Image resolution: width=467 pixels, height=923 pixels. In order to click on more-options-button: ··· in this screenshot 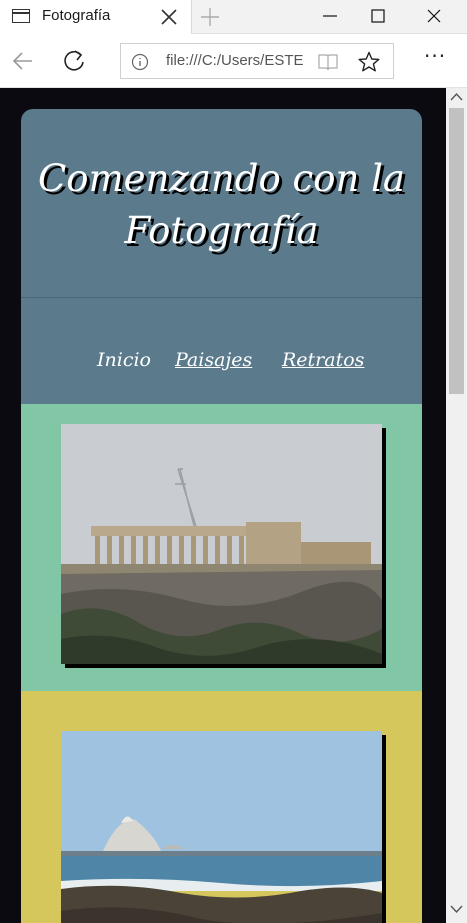, I will do `click(439, 57)`.